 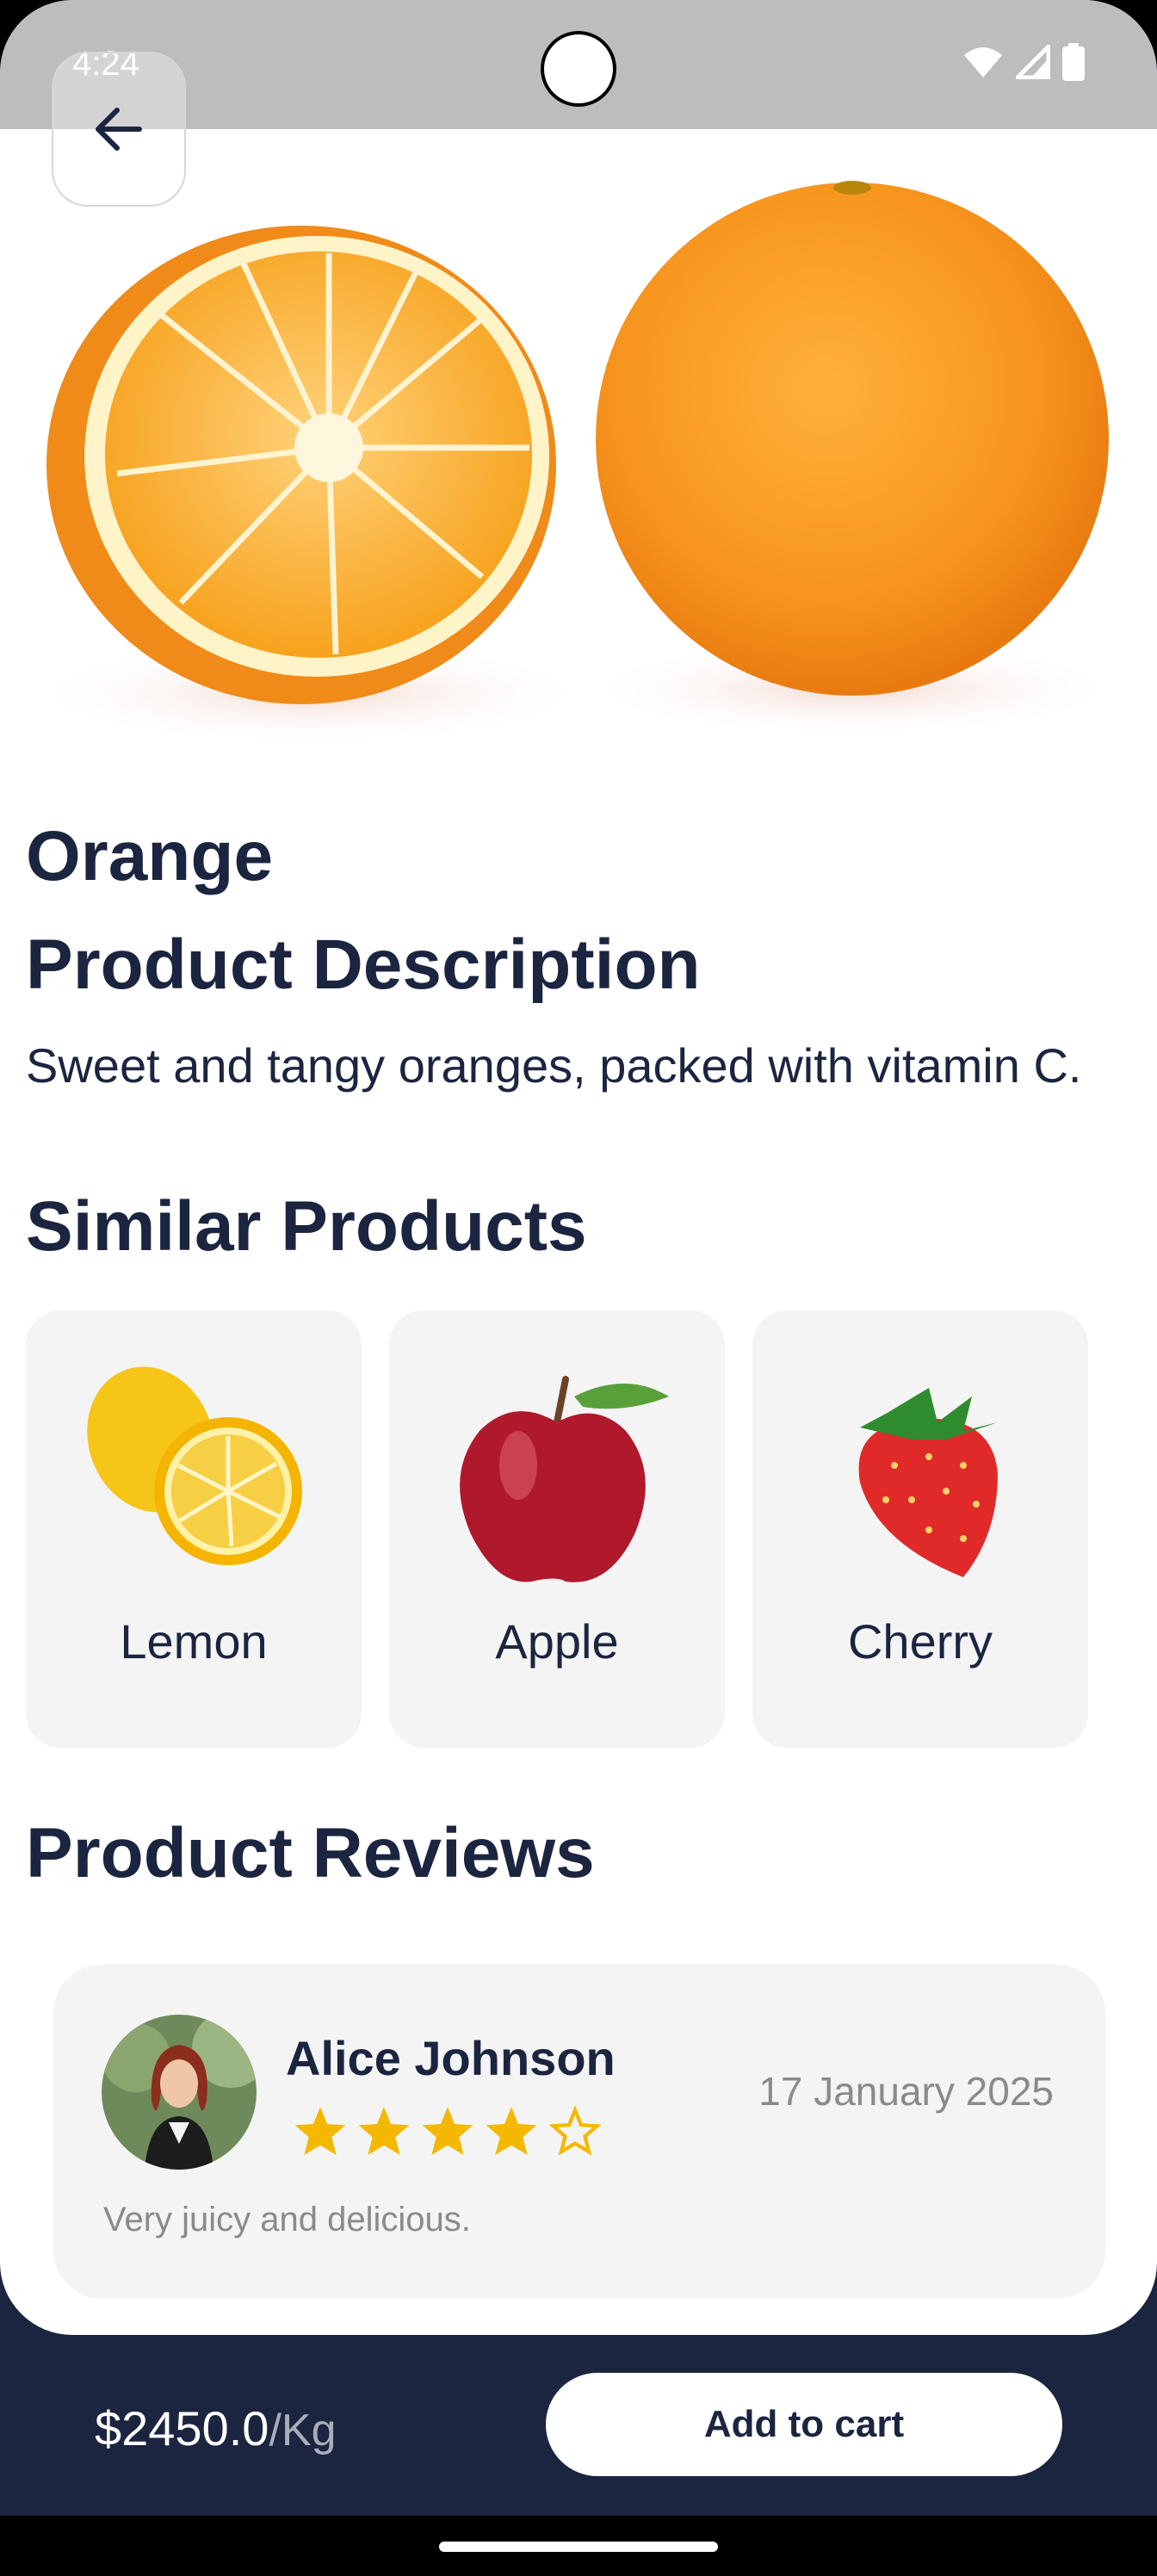 What do you see at coordinates (1033, 62) in the screenshot?
I see `signal-icon` at bounding box center [1033, 62].